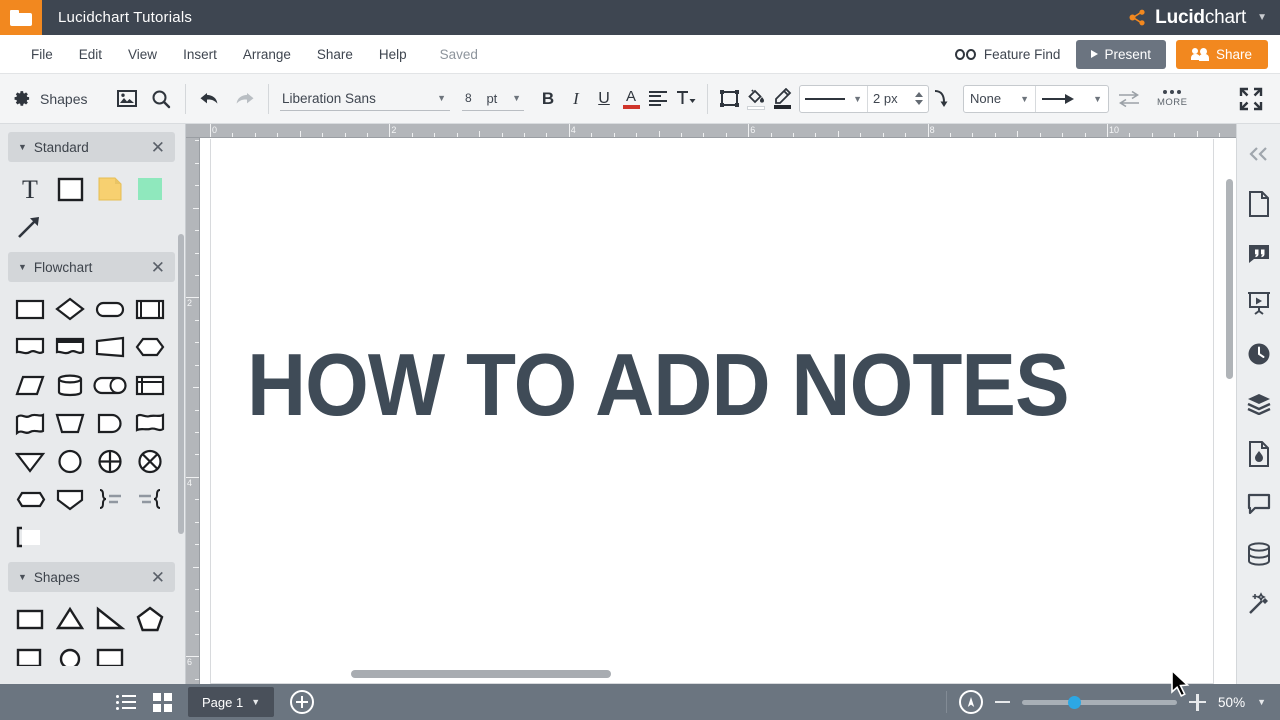 The height and width of the screenshot is (720, 1280). I want to click on shape-manual-input, so click(70, 499).